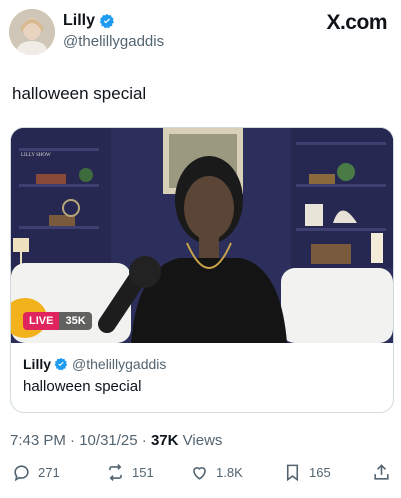 The height and width of the screenshot is (498, 401). I want to click on author-display-name: Lilly, so click(79, 21).